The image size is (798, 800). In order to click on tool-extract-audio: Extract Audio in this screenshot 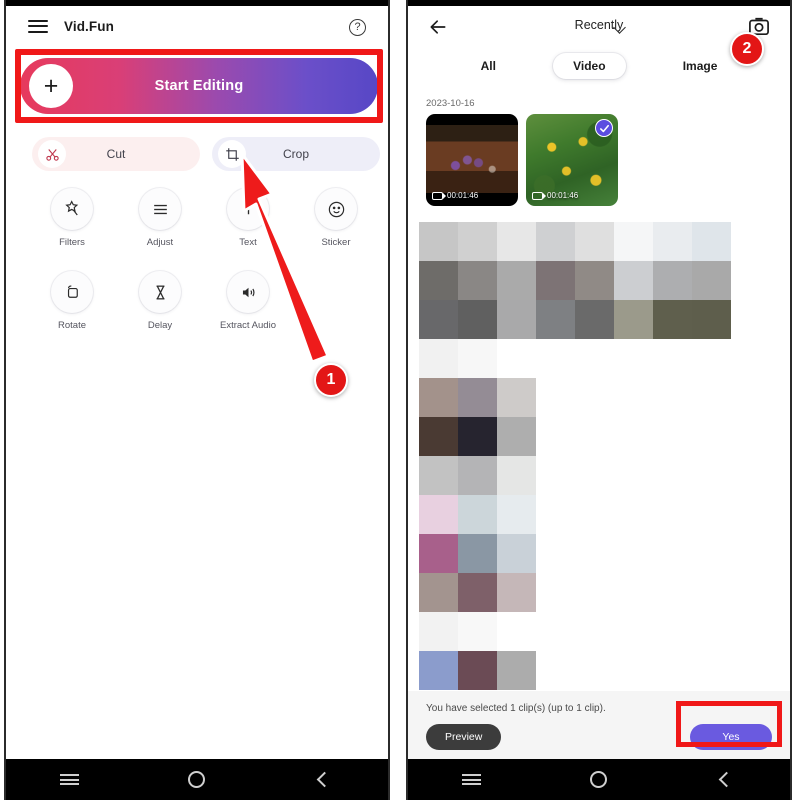, I will do `click(248, 301)`.